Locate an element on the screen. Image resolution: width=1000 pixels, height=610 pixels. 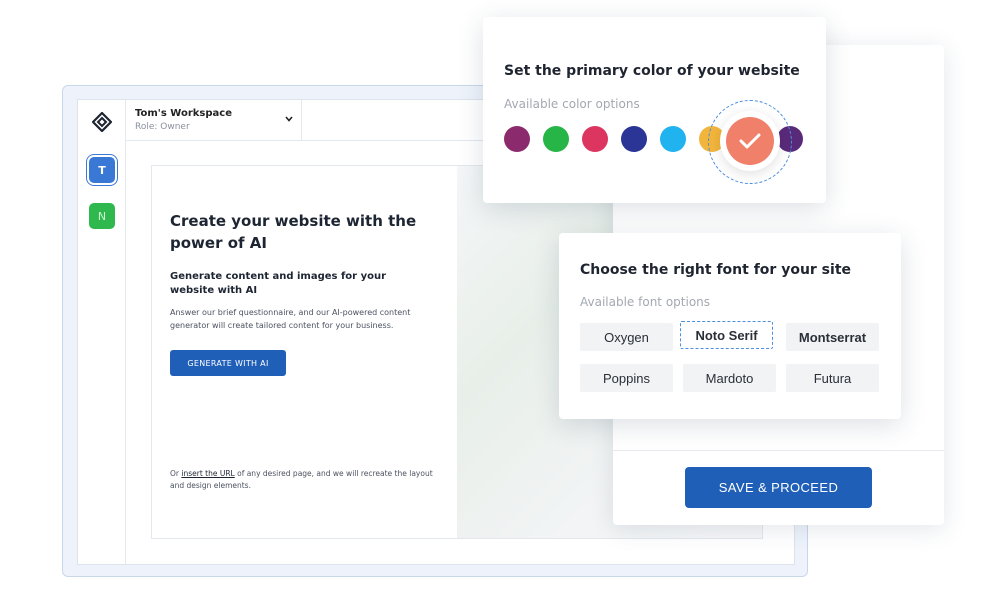
font-option-noto-serif: Noto Serif is located at coordinates (726, 335).